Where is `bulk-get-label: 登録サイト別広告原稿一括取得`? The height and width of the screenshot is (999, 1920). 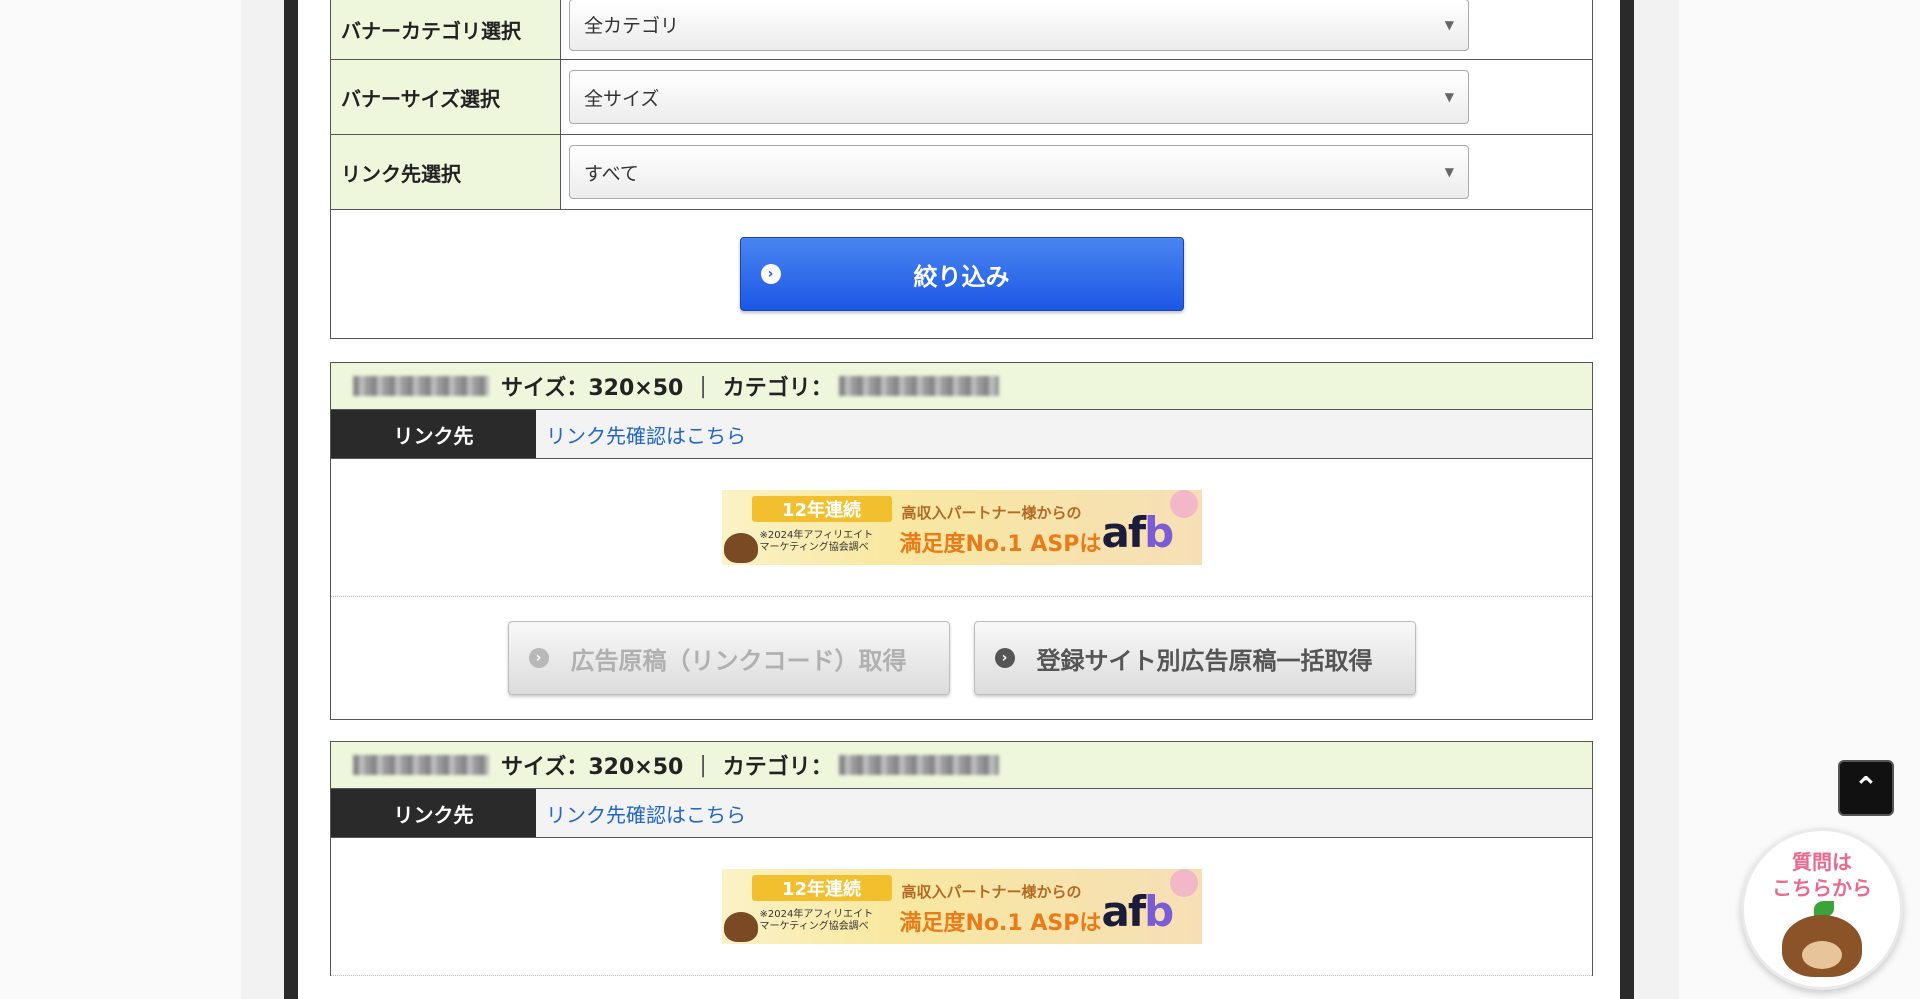
bulk-get-label: 登録サイト別広告原稿一括取得 is located at coordinates (1204, 660).